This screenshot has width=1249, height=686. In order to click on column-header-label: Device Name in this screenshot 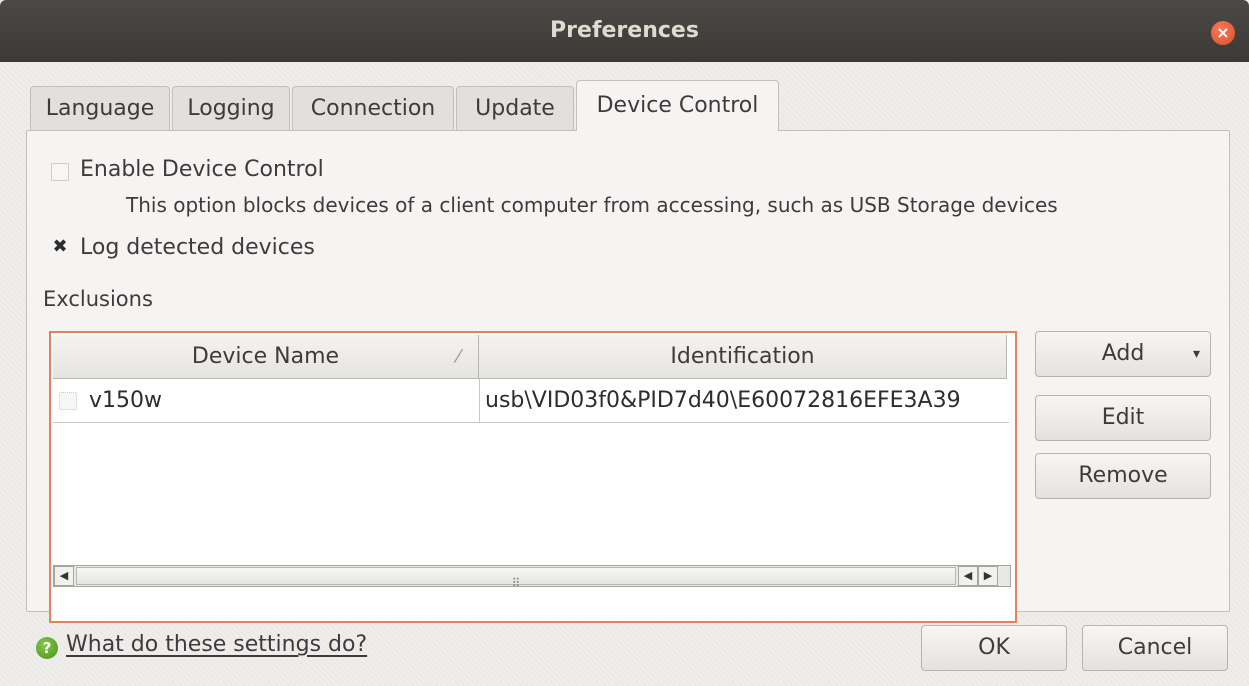, I will do `click(265, 356)`.